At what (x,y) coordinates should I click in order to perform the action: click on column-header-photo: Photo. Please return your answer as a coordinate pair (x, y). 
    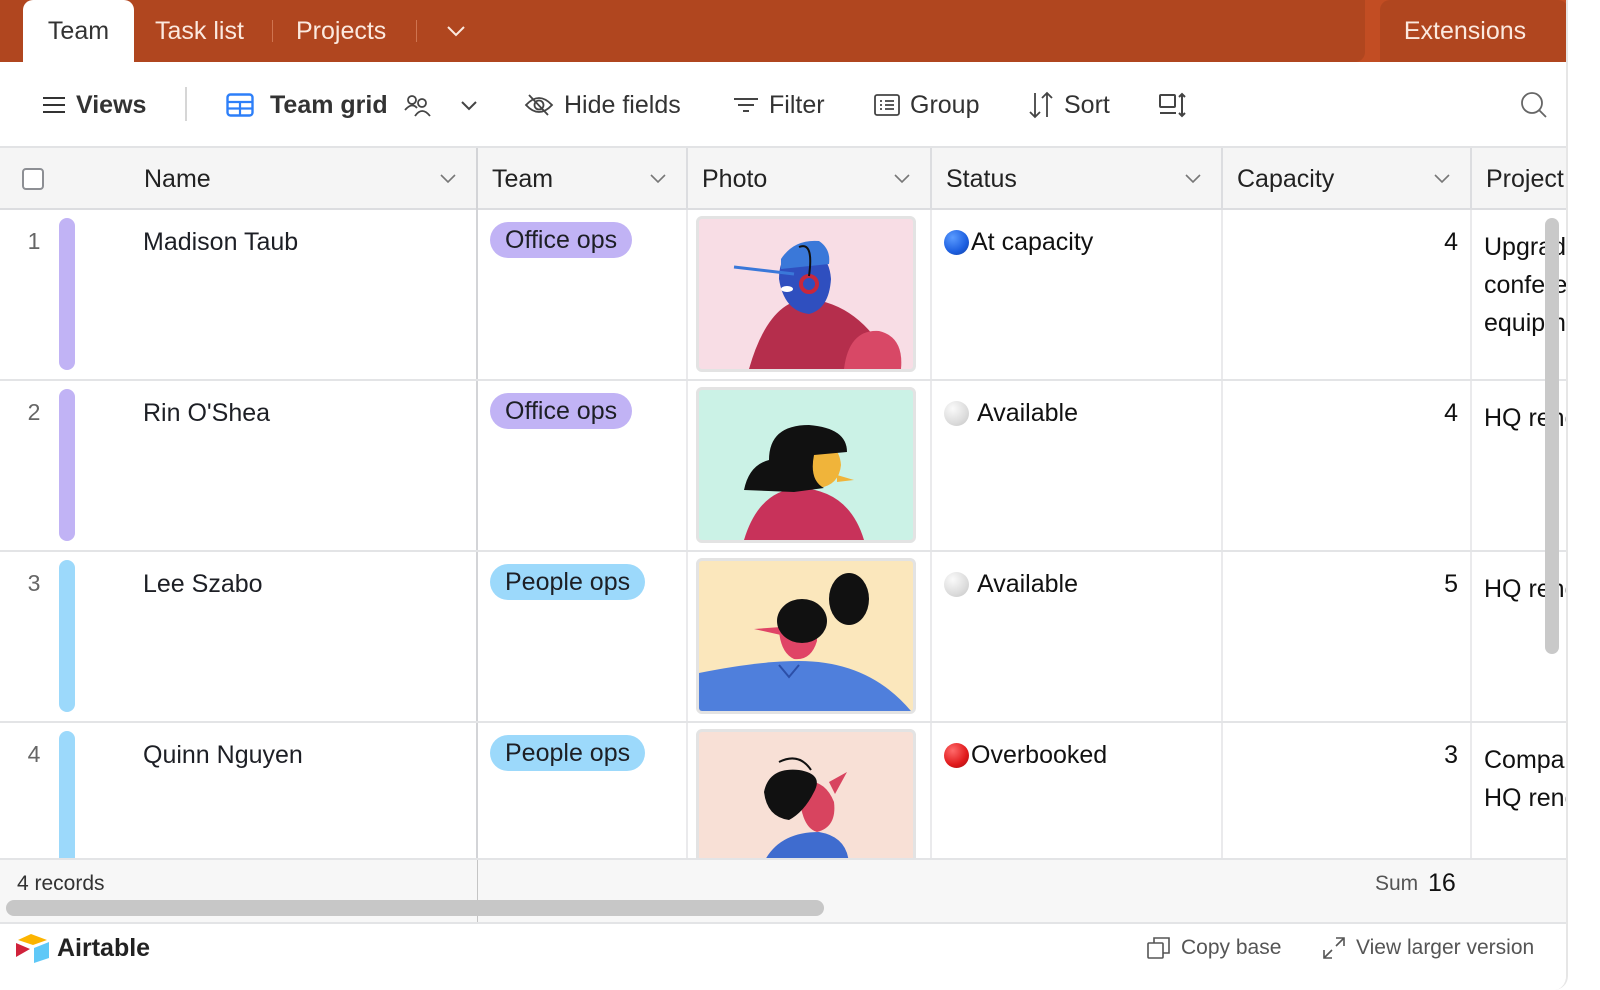
    Looking at the image, I should click on (810, 179).